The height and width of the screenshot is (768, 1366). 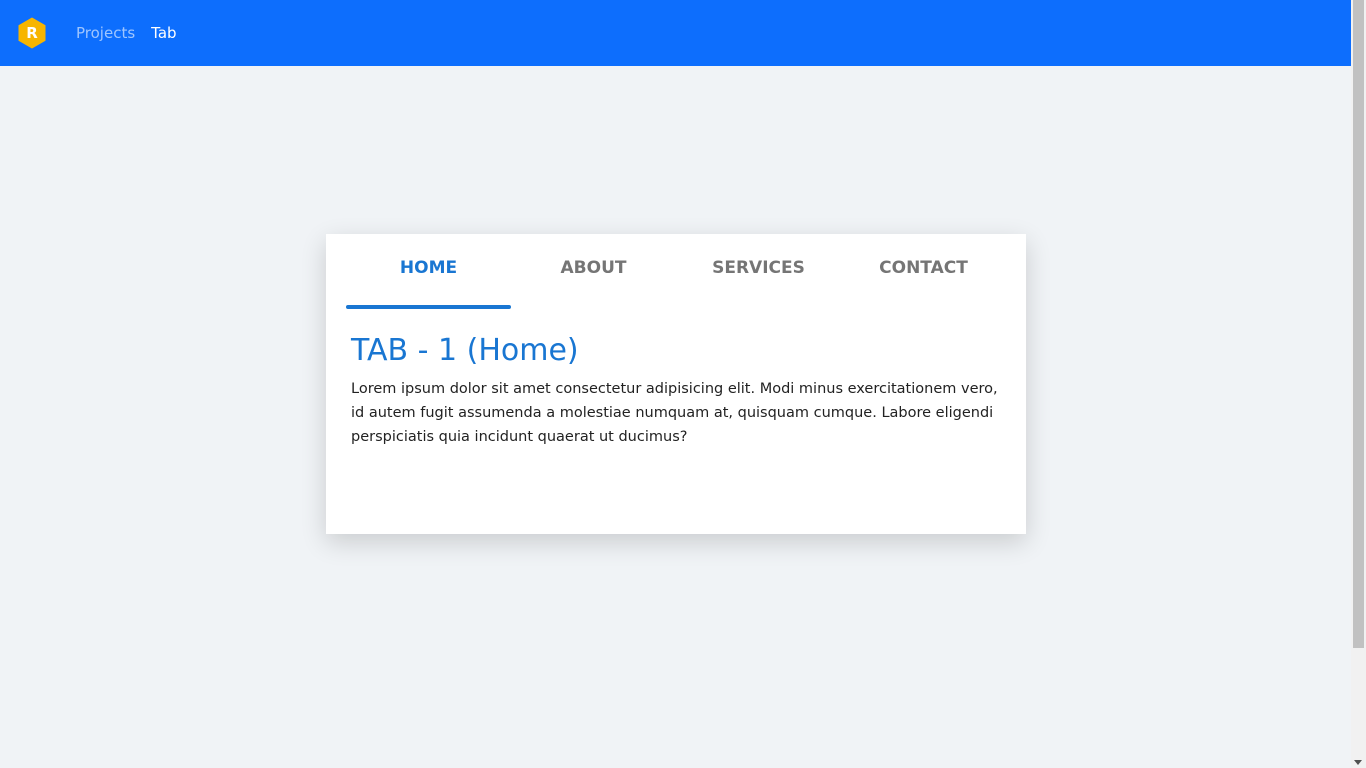 I want to click on scrollbar-thumb, so click(x=1358, y=324).